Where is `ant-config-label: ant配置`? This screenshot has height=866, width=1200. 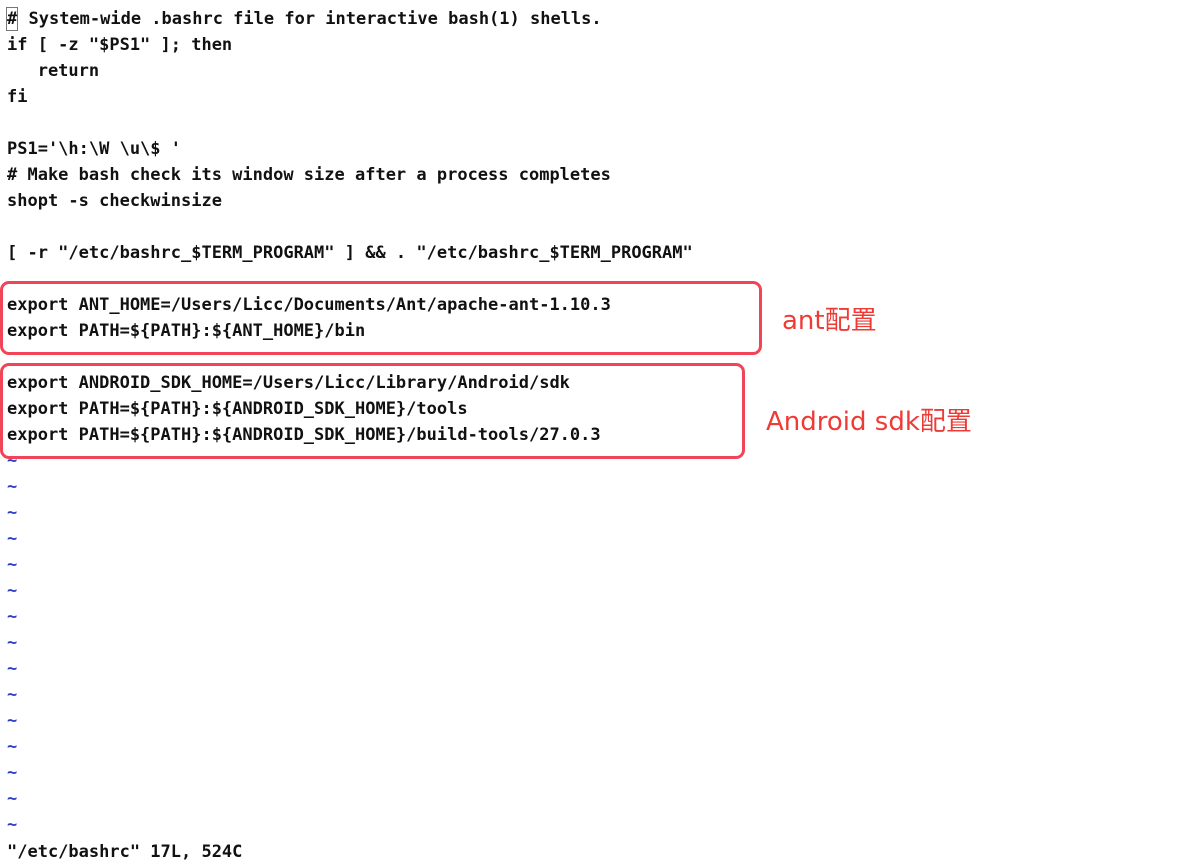 ant-config-label: ant配置 is located at coordinates (829, 321).